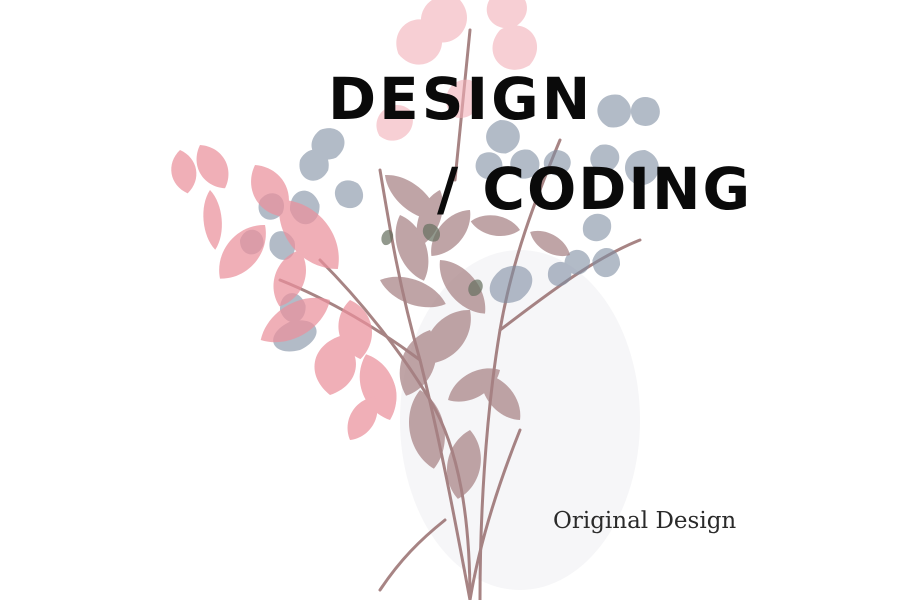 Image resolution: width=900 pixels, height=600 pixels. I want to click on headline-coding: / CODING, so click(595, 189).